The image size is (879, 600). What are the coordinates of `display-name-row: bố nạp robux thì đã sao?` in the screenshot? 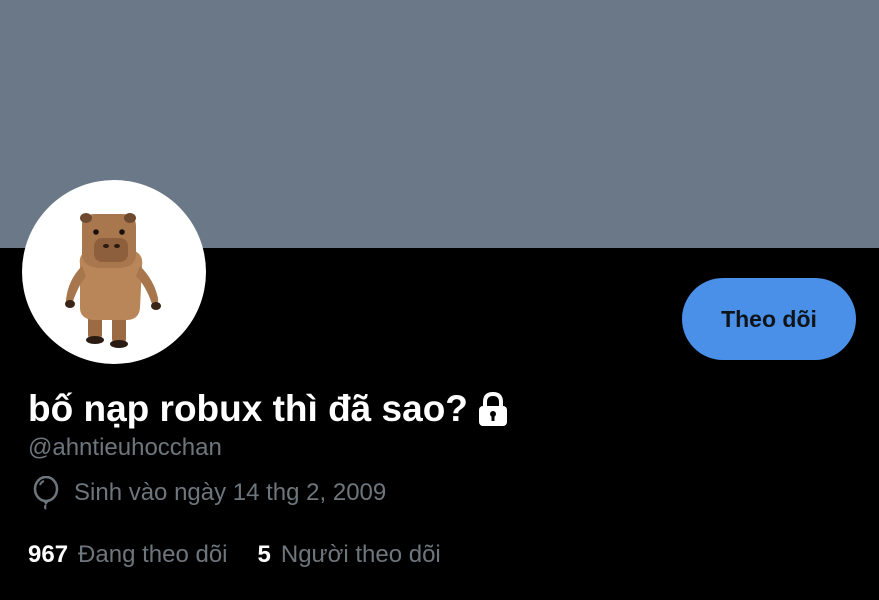 It's located at (269, 409).